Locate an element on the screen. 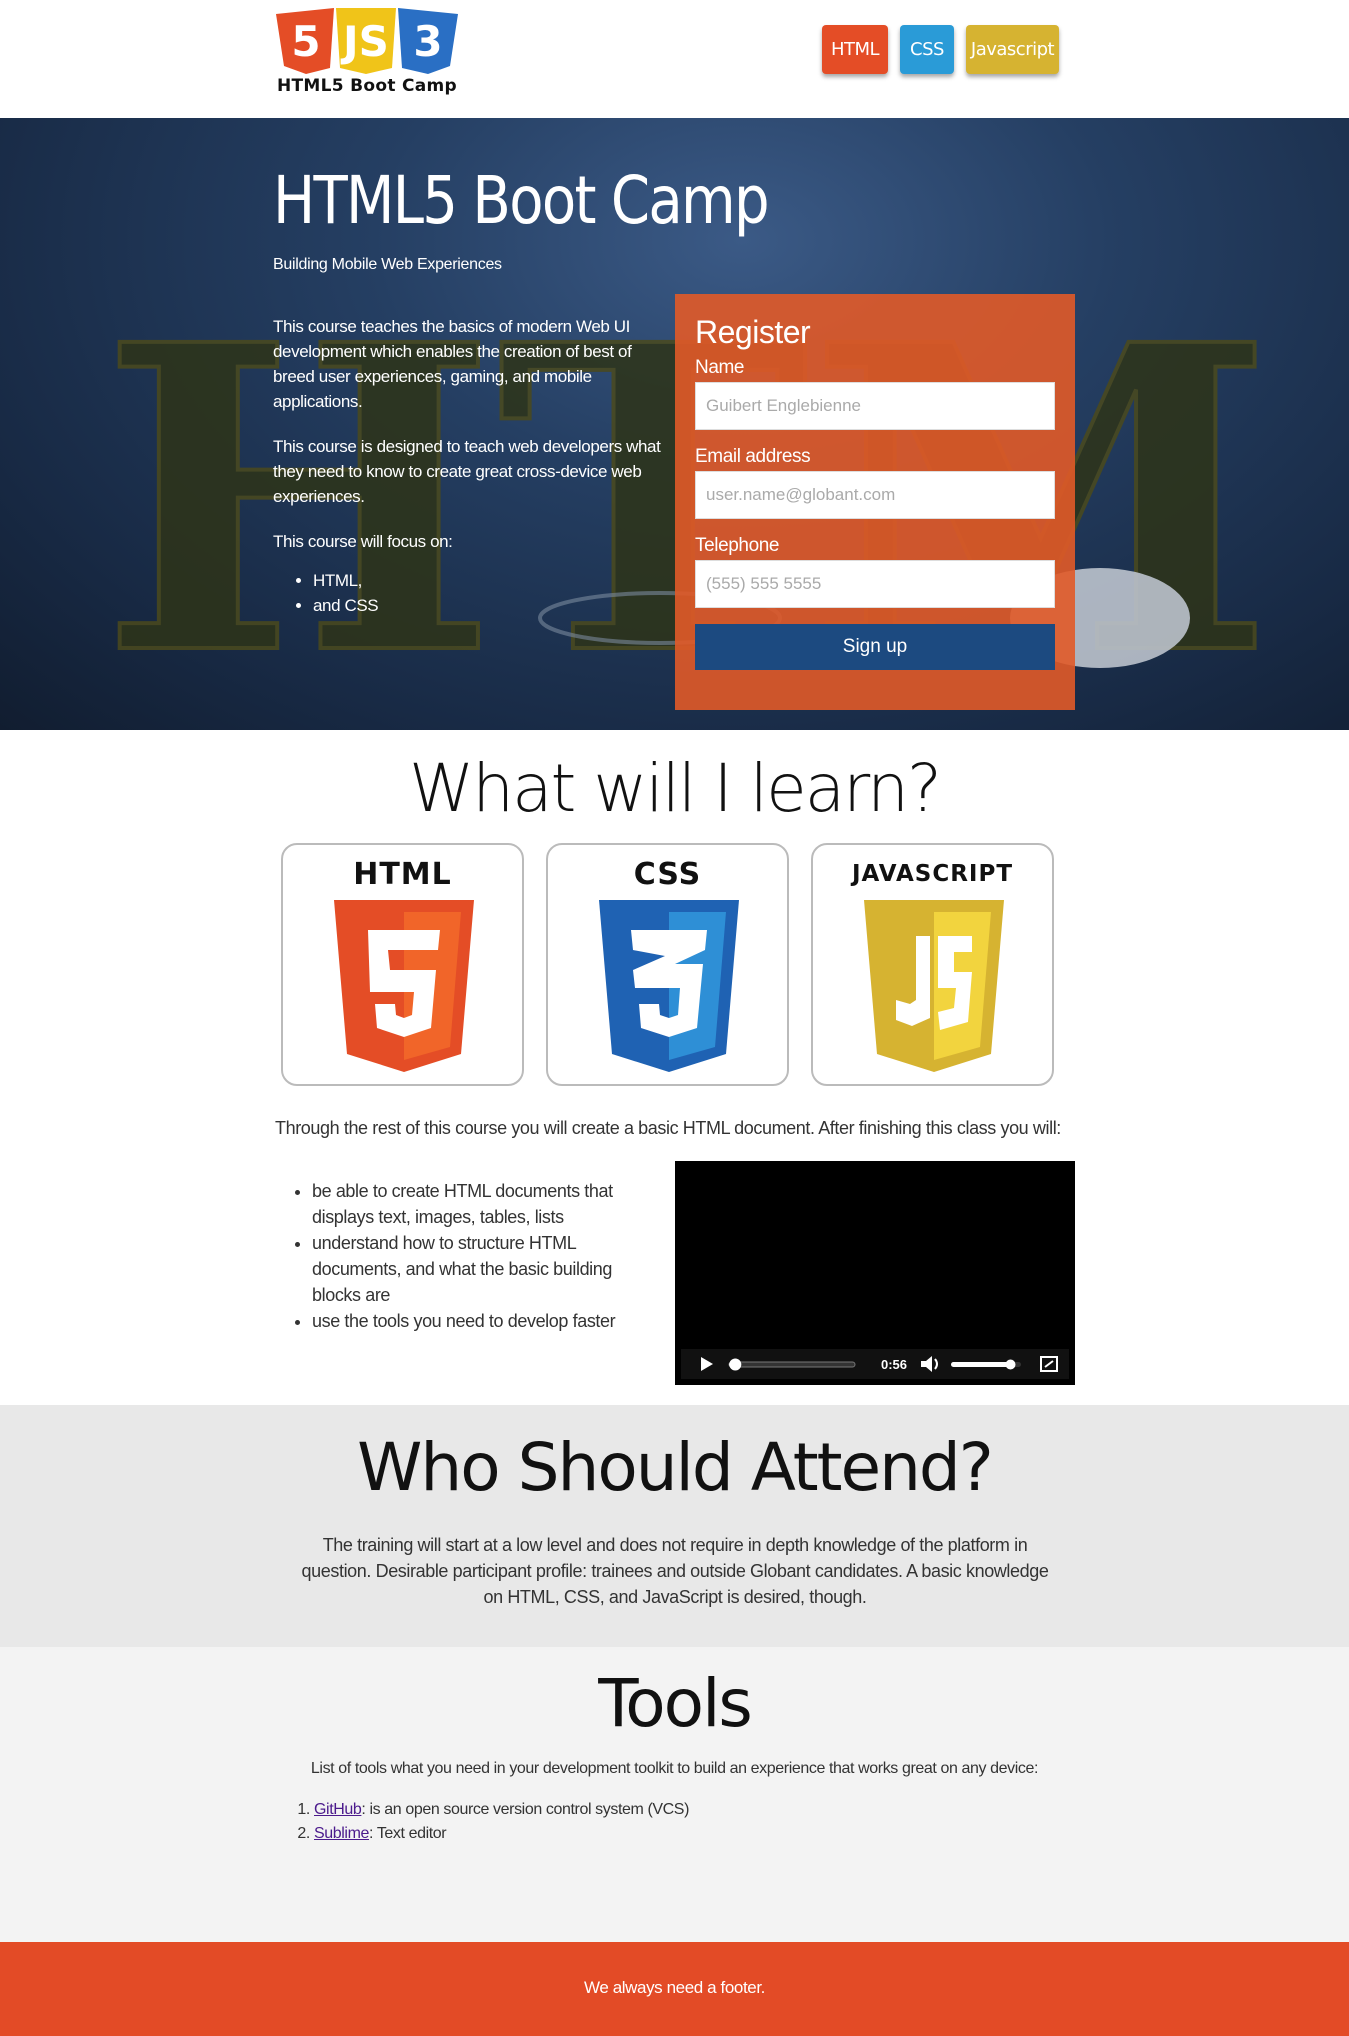  telephone-input is located at coordinates (875, 584).